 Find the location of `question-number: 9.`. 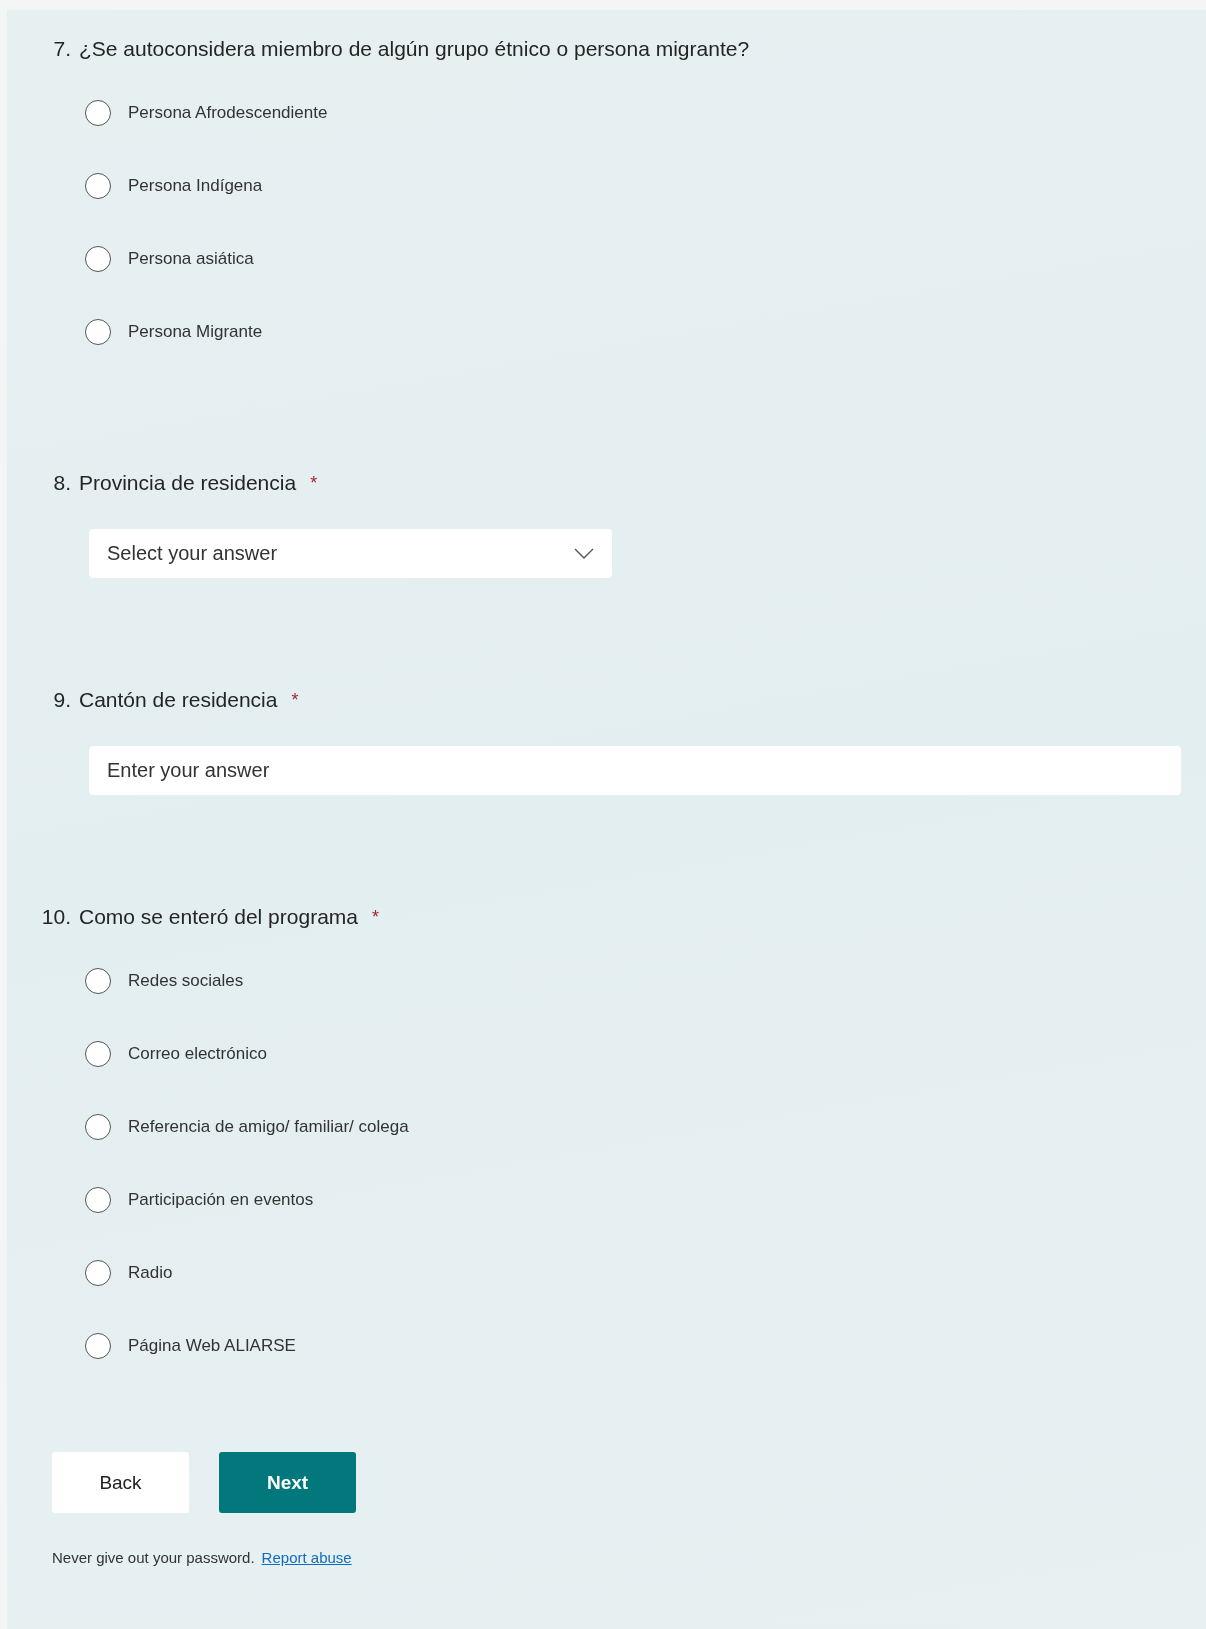

question-number: 9. is located at coordinates (61, 700).